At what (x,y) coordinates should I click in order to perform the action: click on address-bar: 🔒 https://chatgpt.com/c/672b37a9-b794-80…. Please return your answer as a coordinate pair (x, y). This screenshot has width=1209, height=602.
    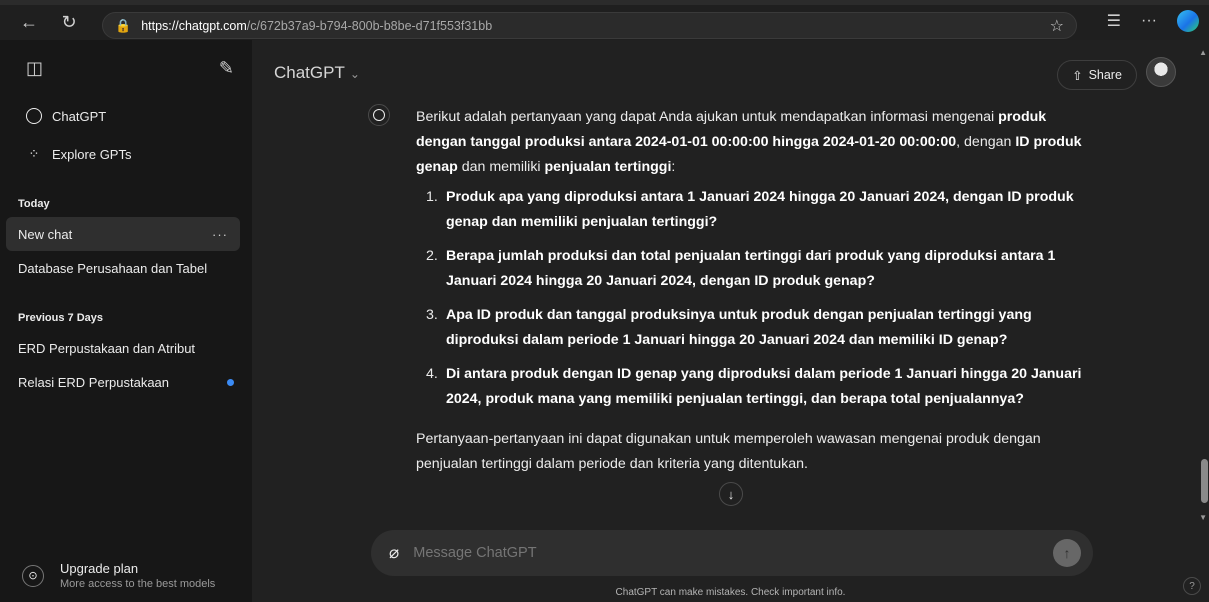
    Looking at the image, I should click on (589, 25).